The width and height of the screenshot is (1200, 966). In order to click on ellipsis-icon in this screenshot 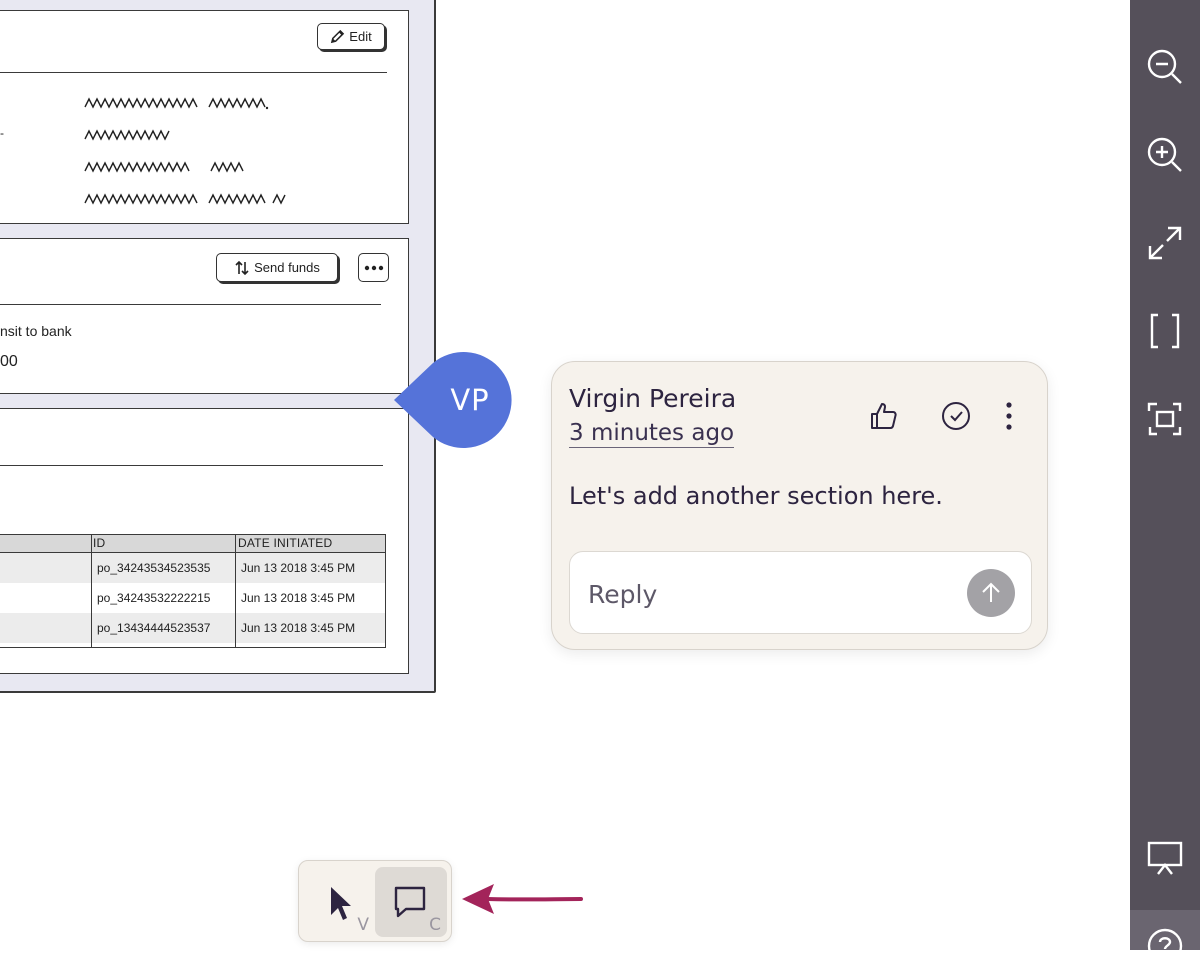, I will do `click(373, 267)`.